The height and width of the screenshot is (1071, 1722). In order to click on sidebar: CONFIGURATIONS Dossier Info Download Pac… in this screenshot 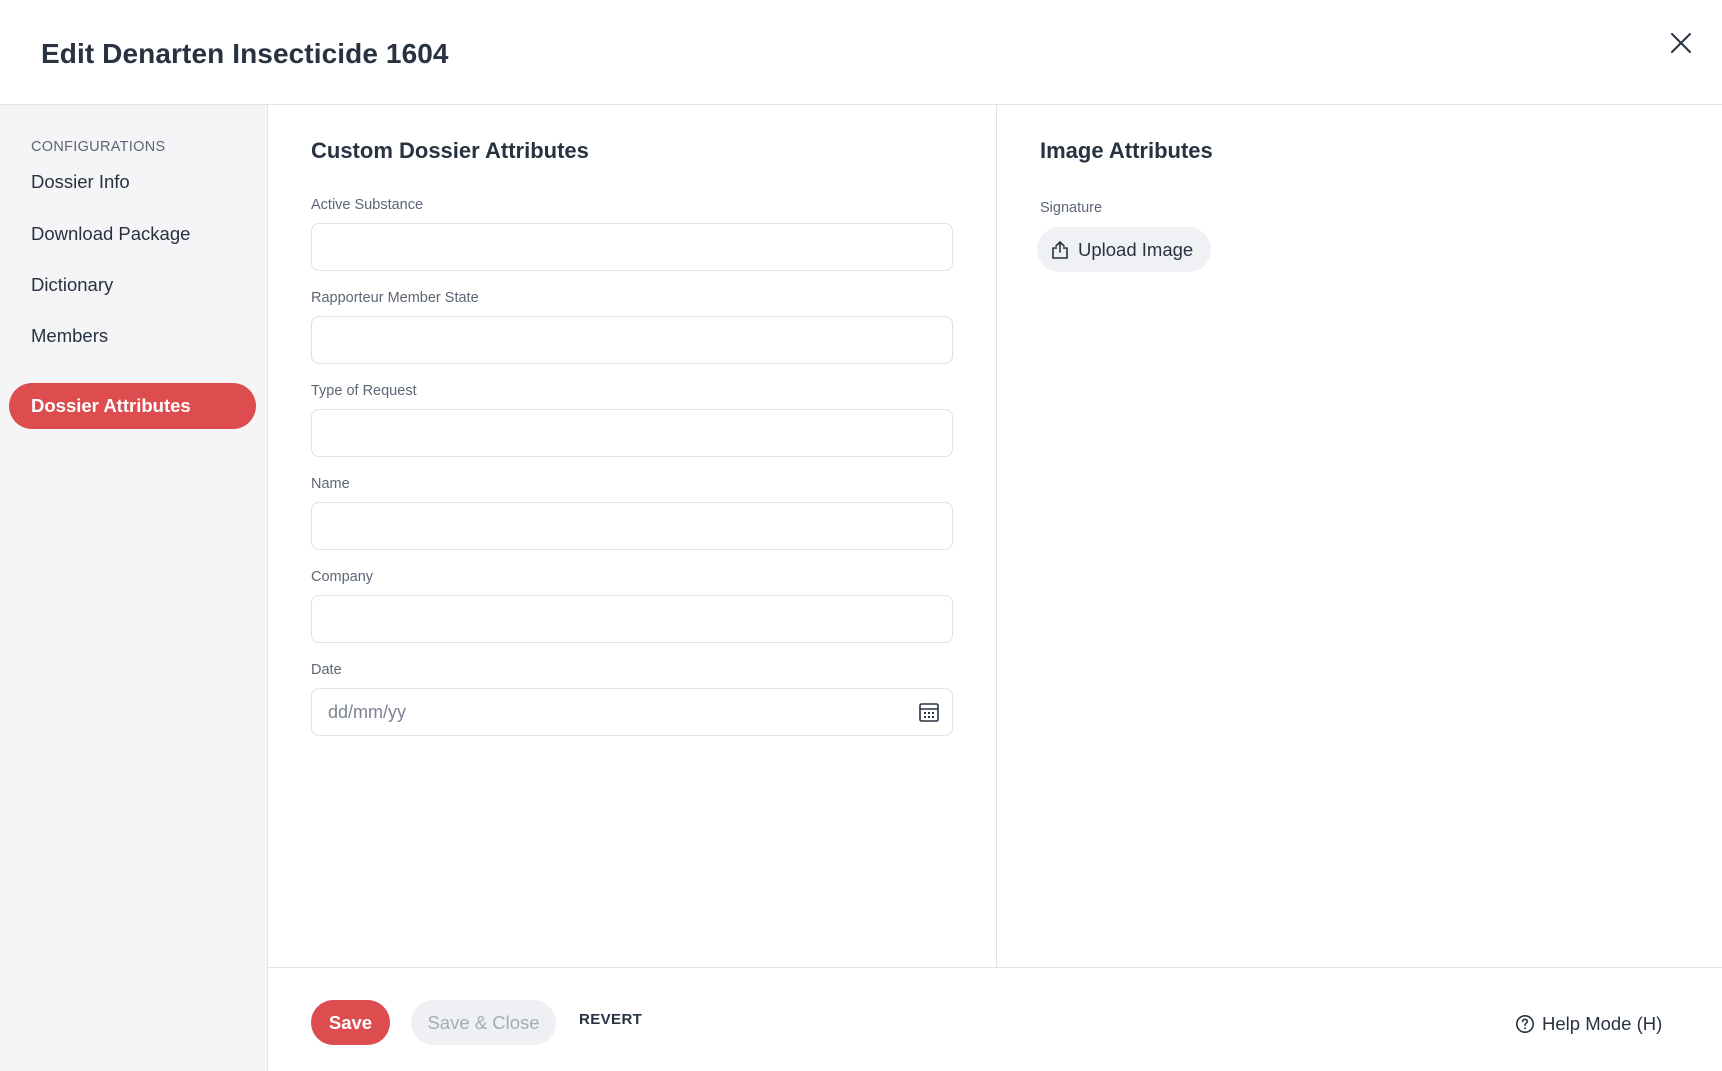, I will do `click(134, 588)`.